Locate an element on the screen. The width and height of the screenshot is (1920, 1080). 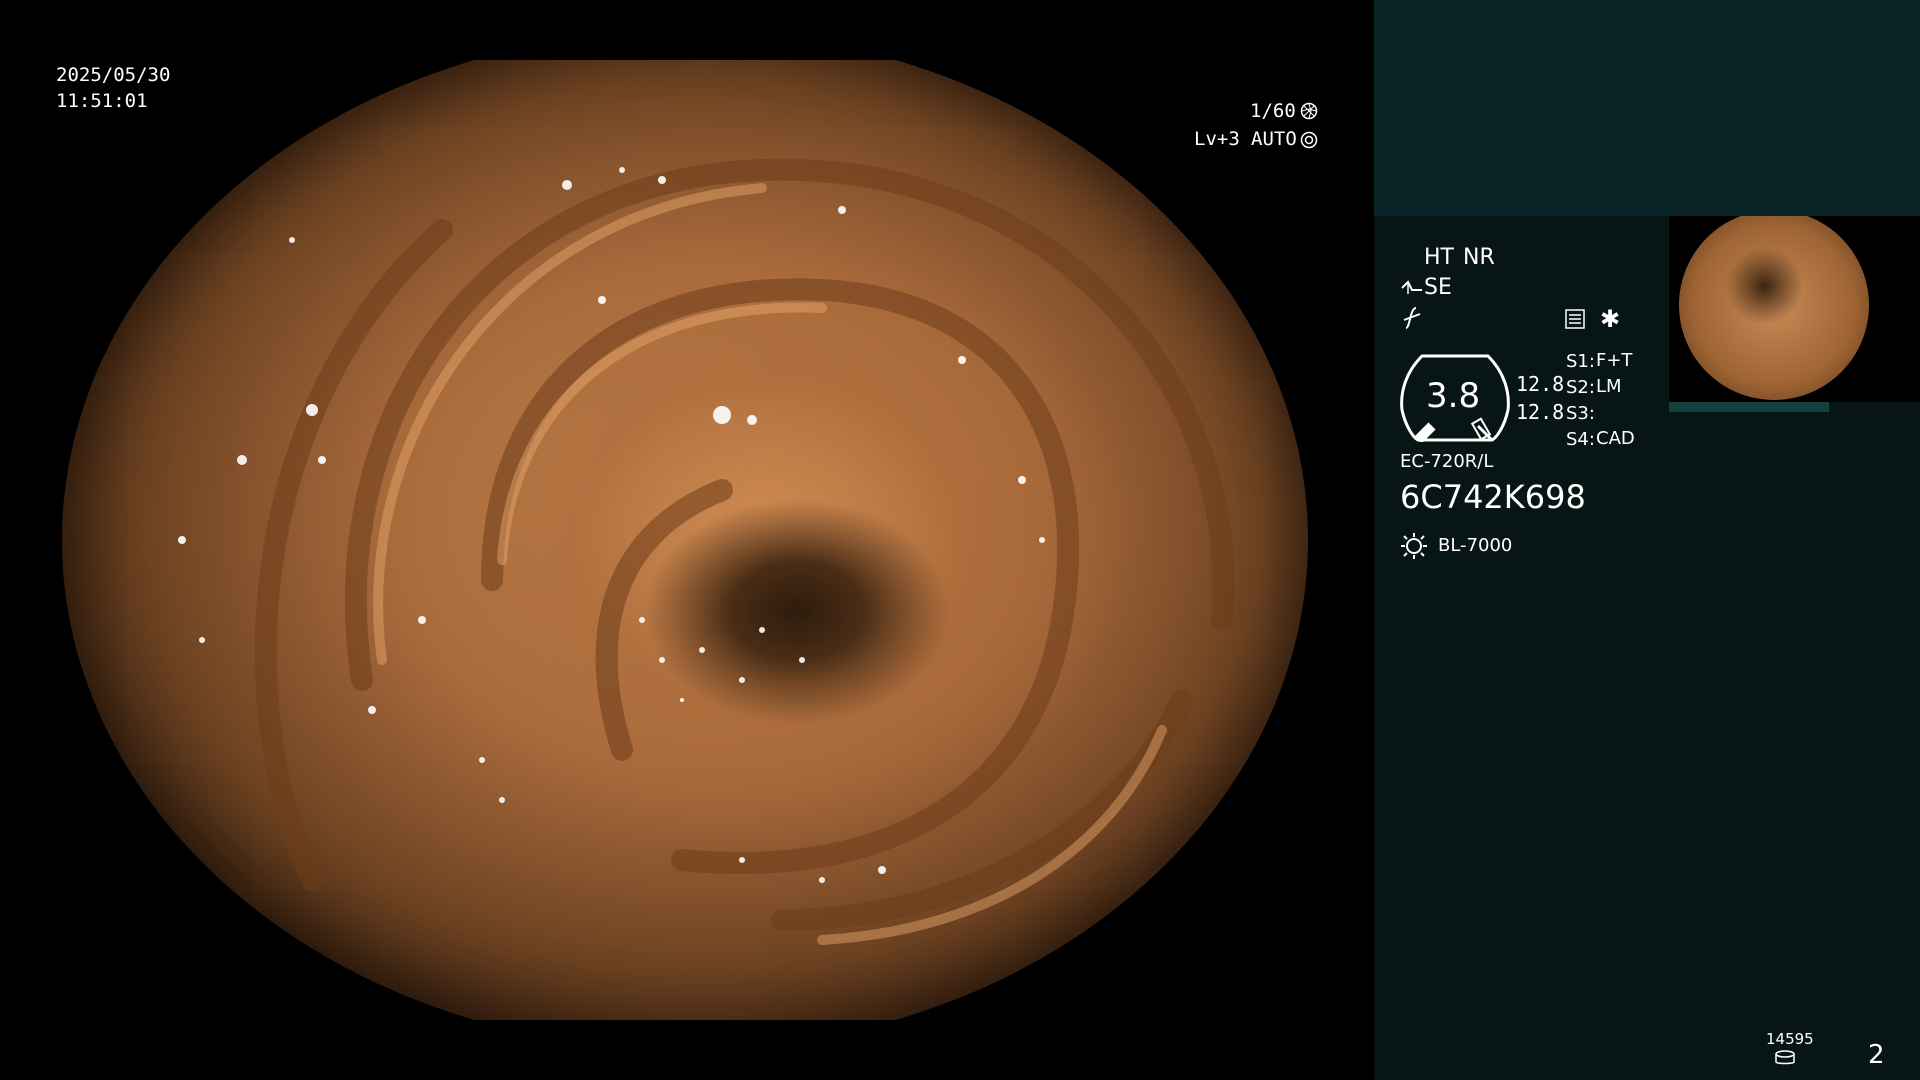
page-number: 2 is located at coordinates (1876, 1055).